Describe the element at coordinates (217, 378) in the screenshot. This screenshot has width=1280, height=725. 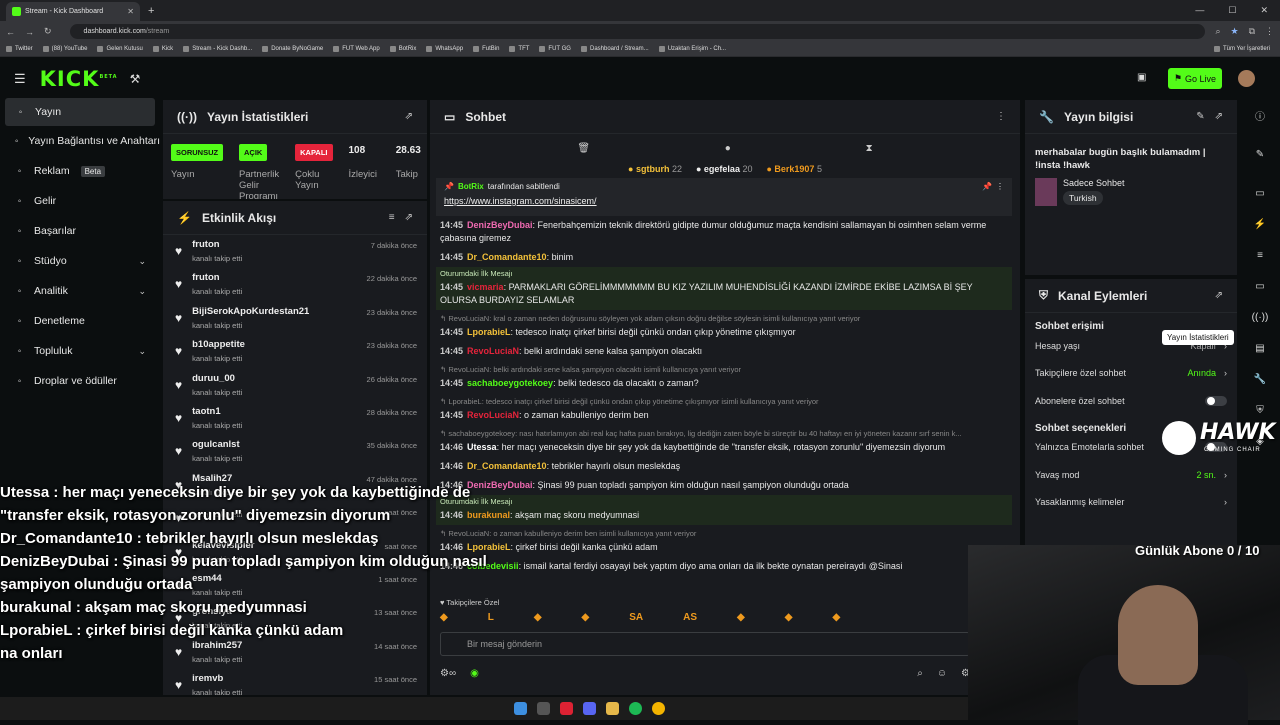
I see `feed-username: duruu_00` at that location.